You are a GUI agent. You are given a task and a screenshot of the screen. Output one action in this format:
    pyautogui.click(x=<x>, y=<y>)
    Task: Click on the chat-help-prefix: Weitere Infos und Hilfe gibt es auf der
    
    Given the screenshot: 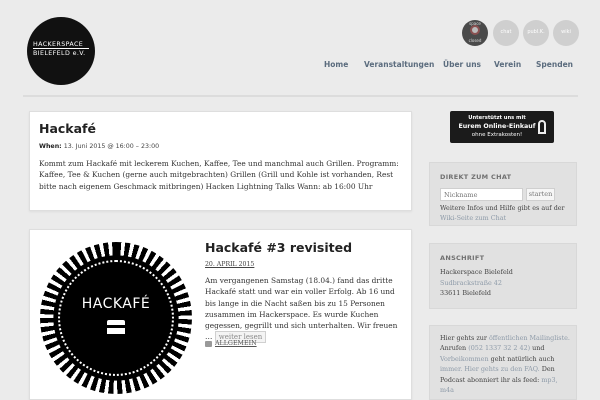 What is the action you would take?
    pyautogui.click(x=502, y=208)
    